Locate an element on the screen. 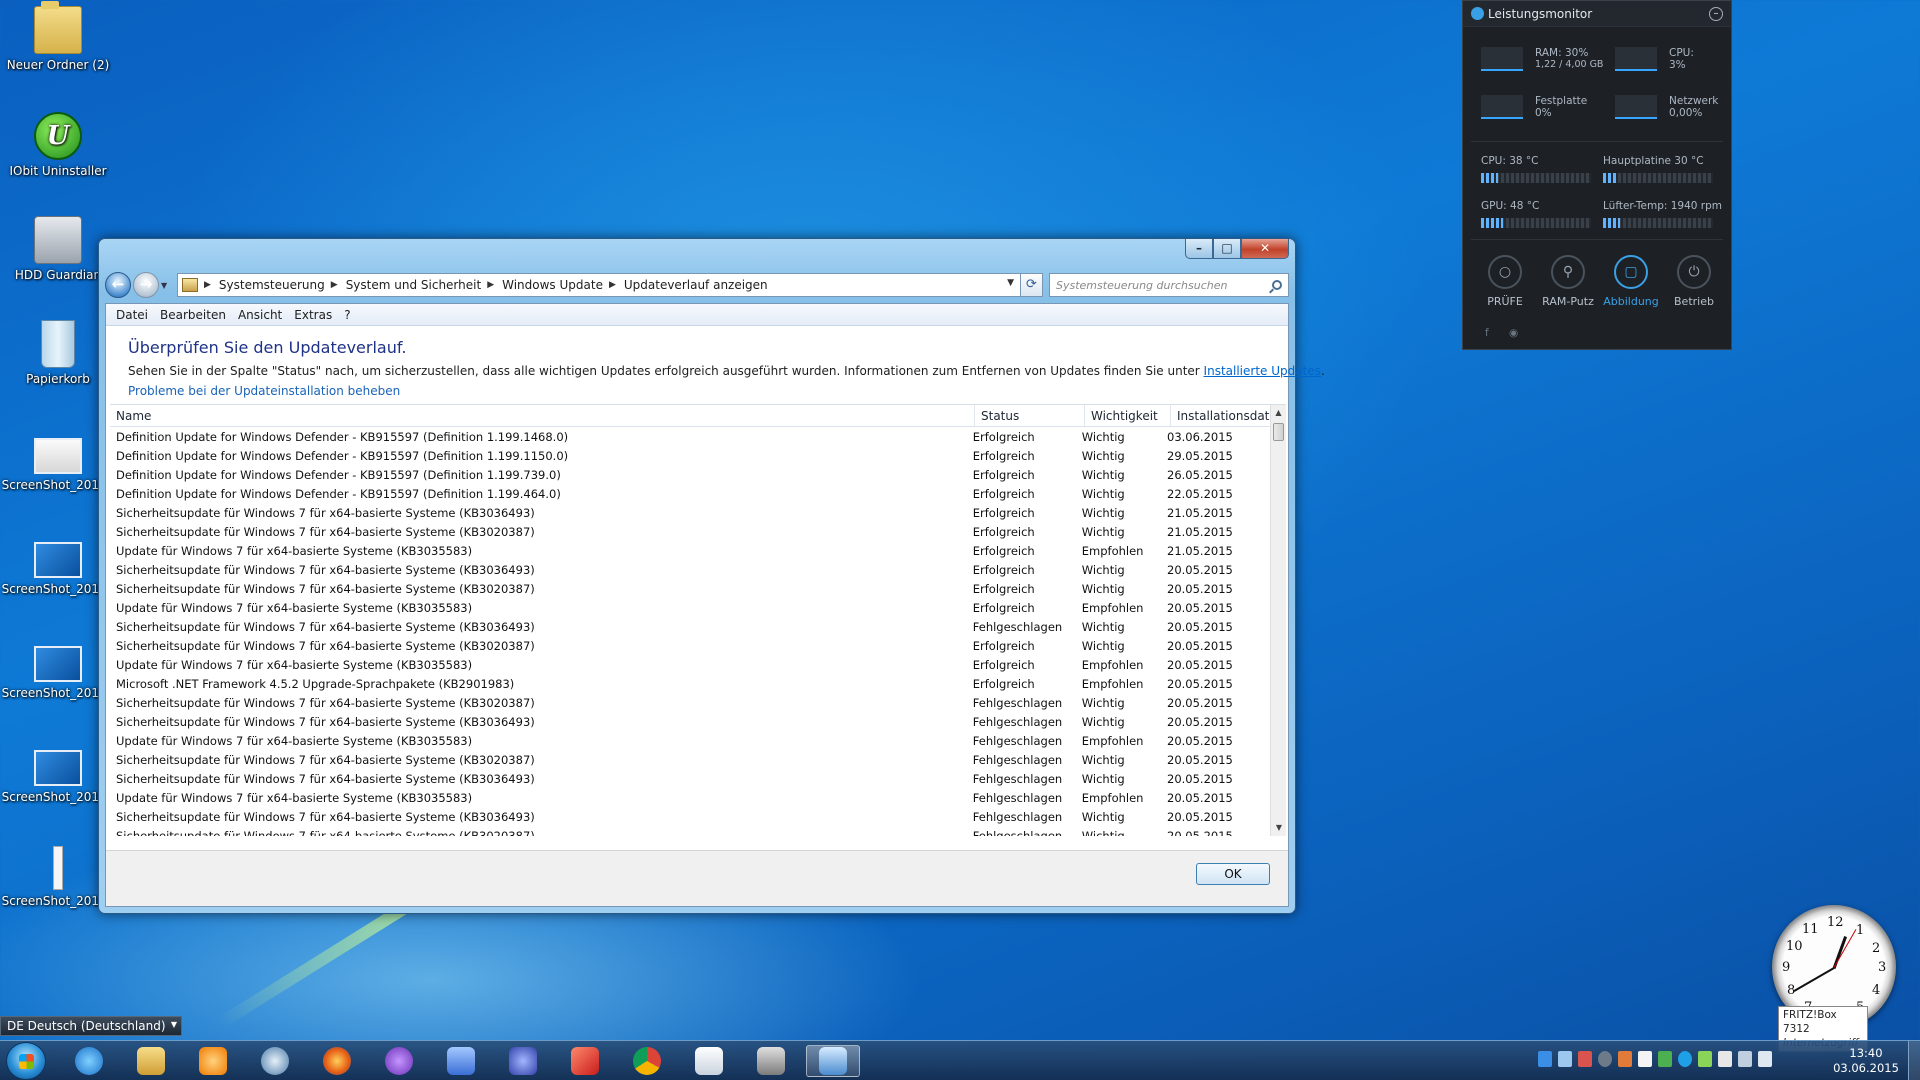 This screenshot has height=1080, width=1920. desktop-icon-new-folder: Neuer Ordner (2) is located at coordinates (58, 36).